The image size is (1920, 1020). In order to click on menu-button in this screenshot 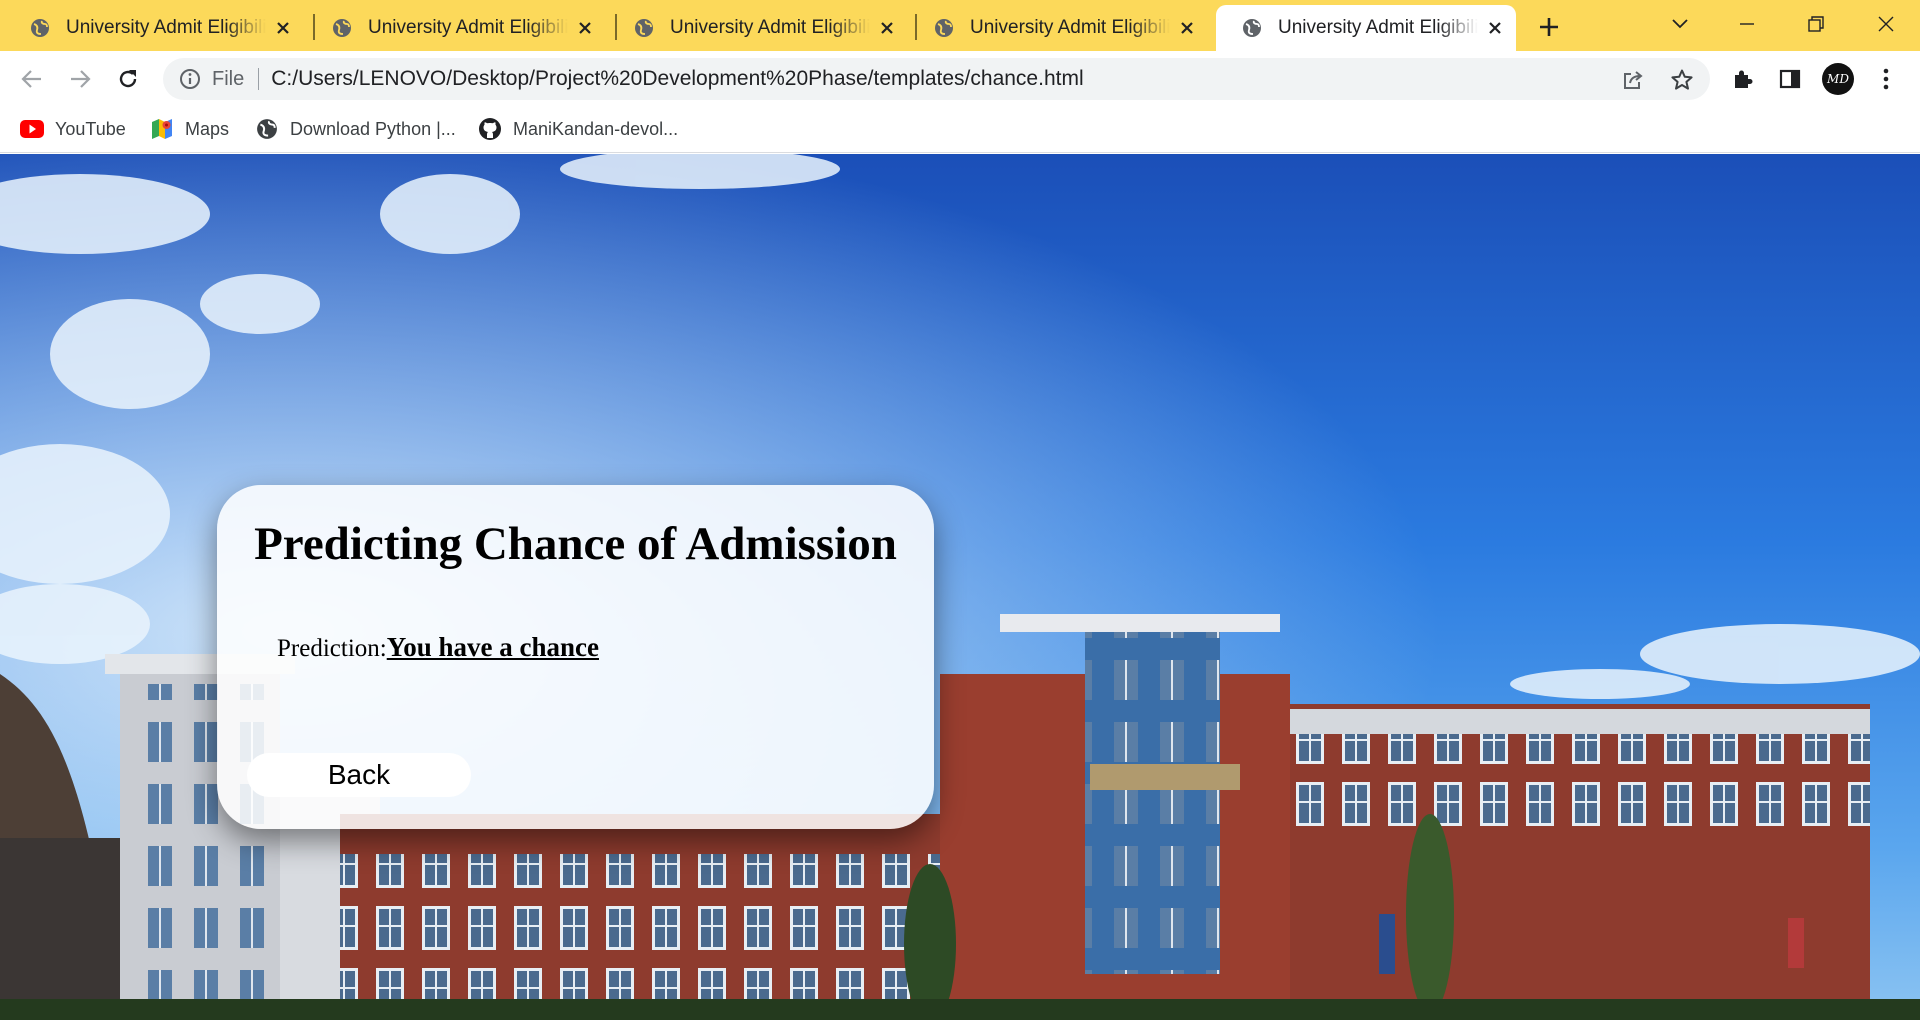, I will do `click(1886, 79)`.